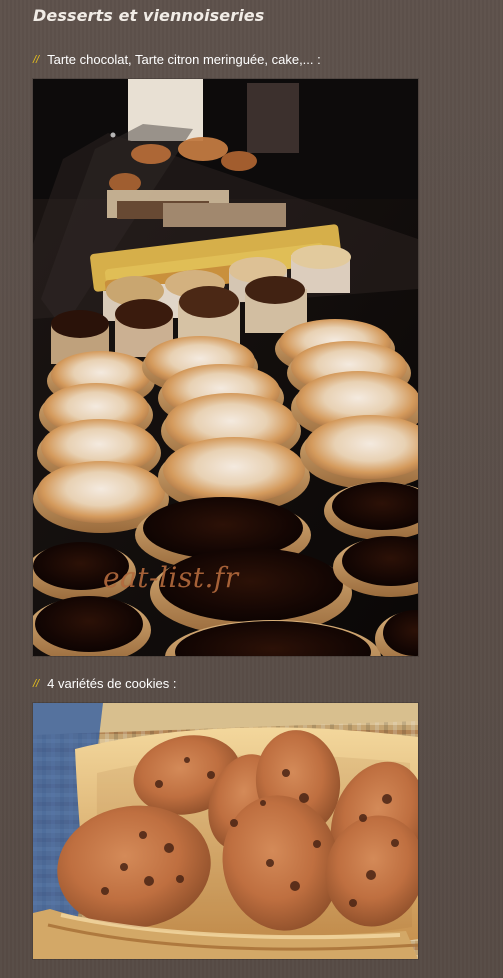  Describe the element at coordinates (112, 683) in the screenshot. I see `cookies-caption-text: 4 variétés de cookies :` at that location.